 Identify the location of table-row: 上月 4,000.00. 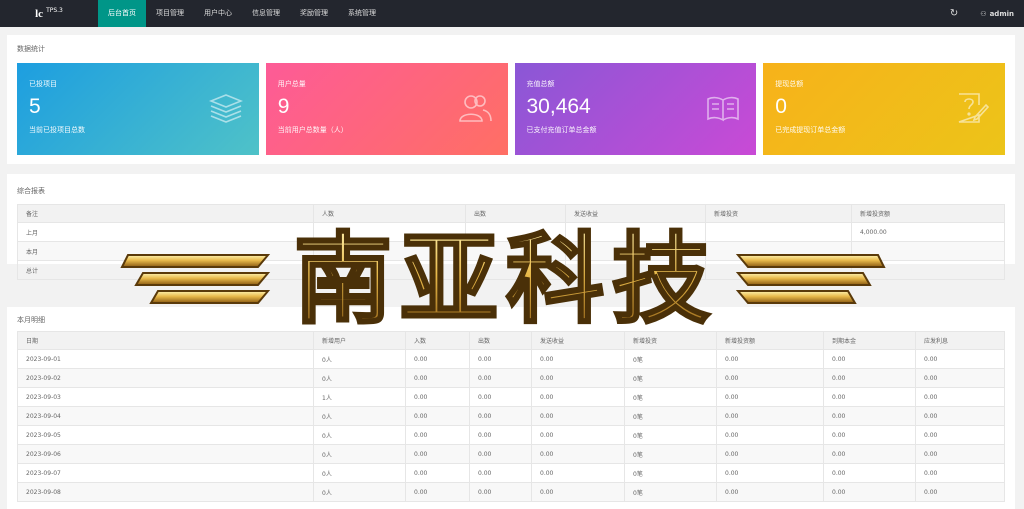
(511, 232).